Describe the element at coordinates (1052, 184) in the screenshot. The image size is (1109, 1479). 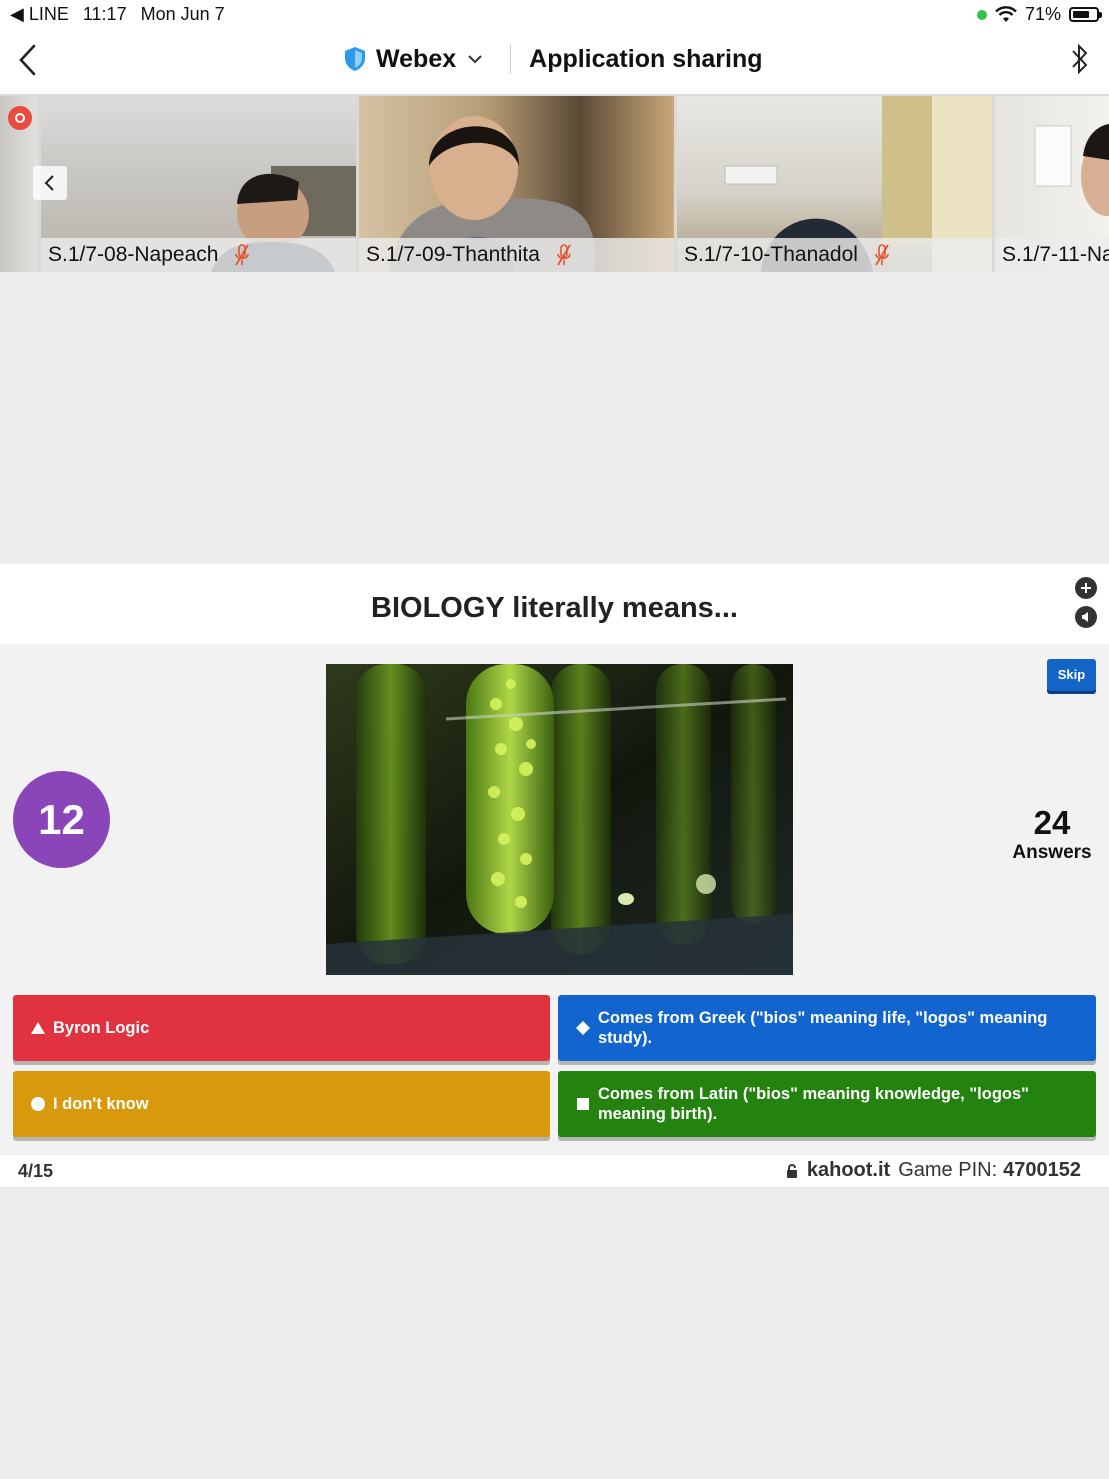
I see `participant-tile: S.1/7-11-Na` at that location.